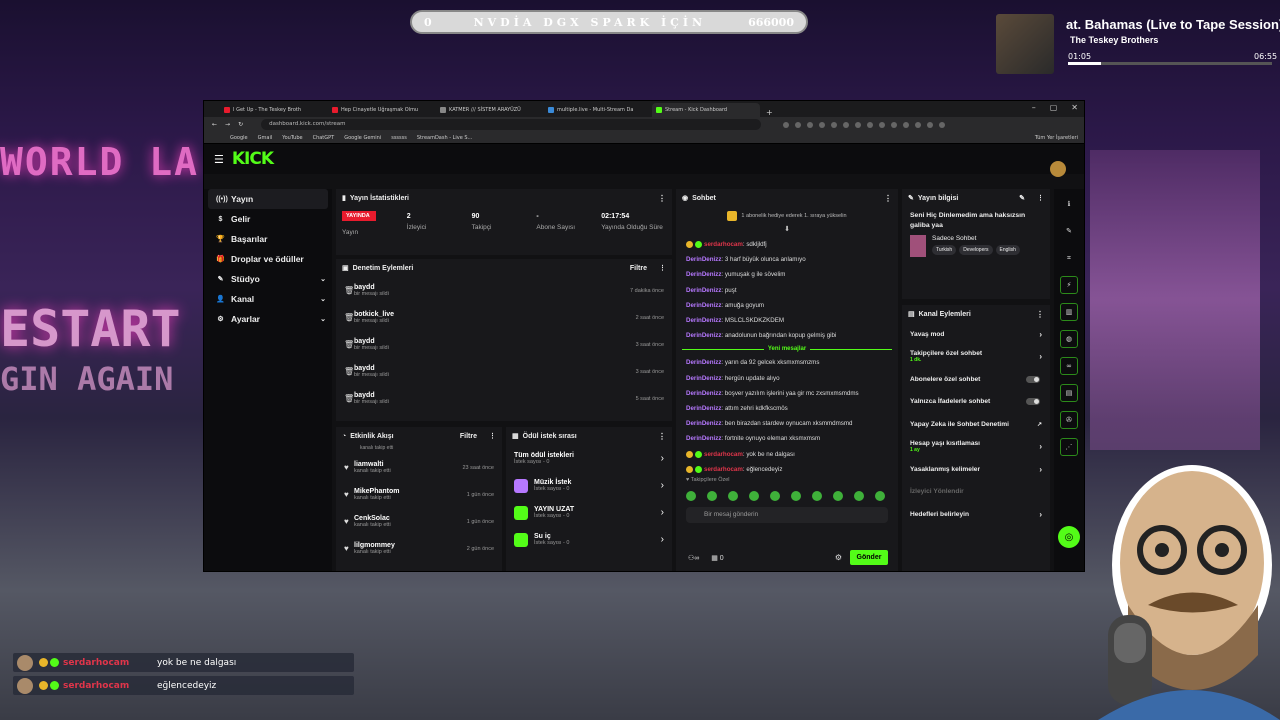 Image resolution: width=1280 pixels, height=720 pixels. I want to click on badge-icon, so click(54, 662).